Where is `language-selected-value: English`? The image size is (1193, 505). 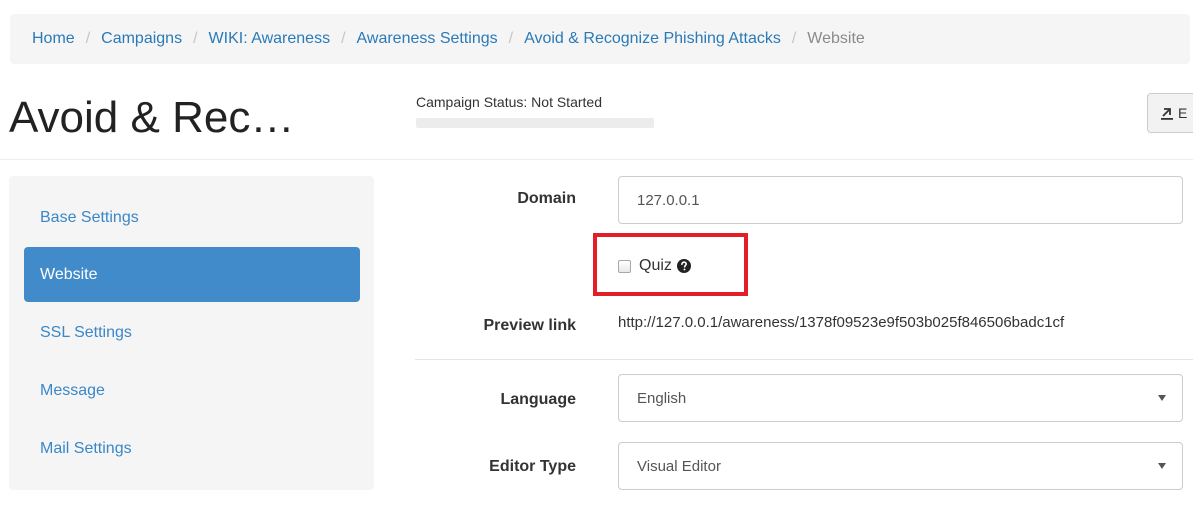 language-selected-value: English is located at coordinates (662, 398).